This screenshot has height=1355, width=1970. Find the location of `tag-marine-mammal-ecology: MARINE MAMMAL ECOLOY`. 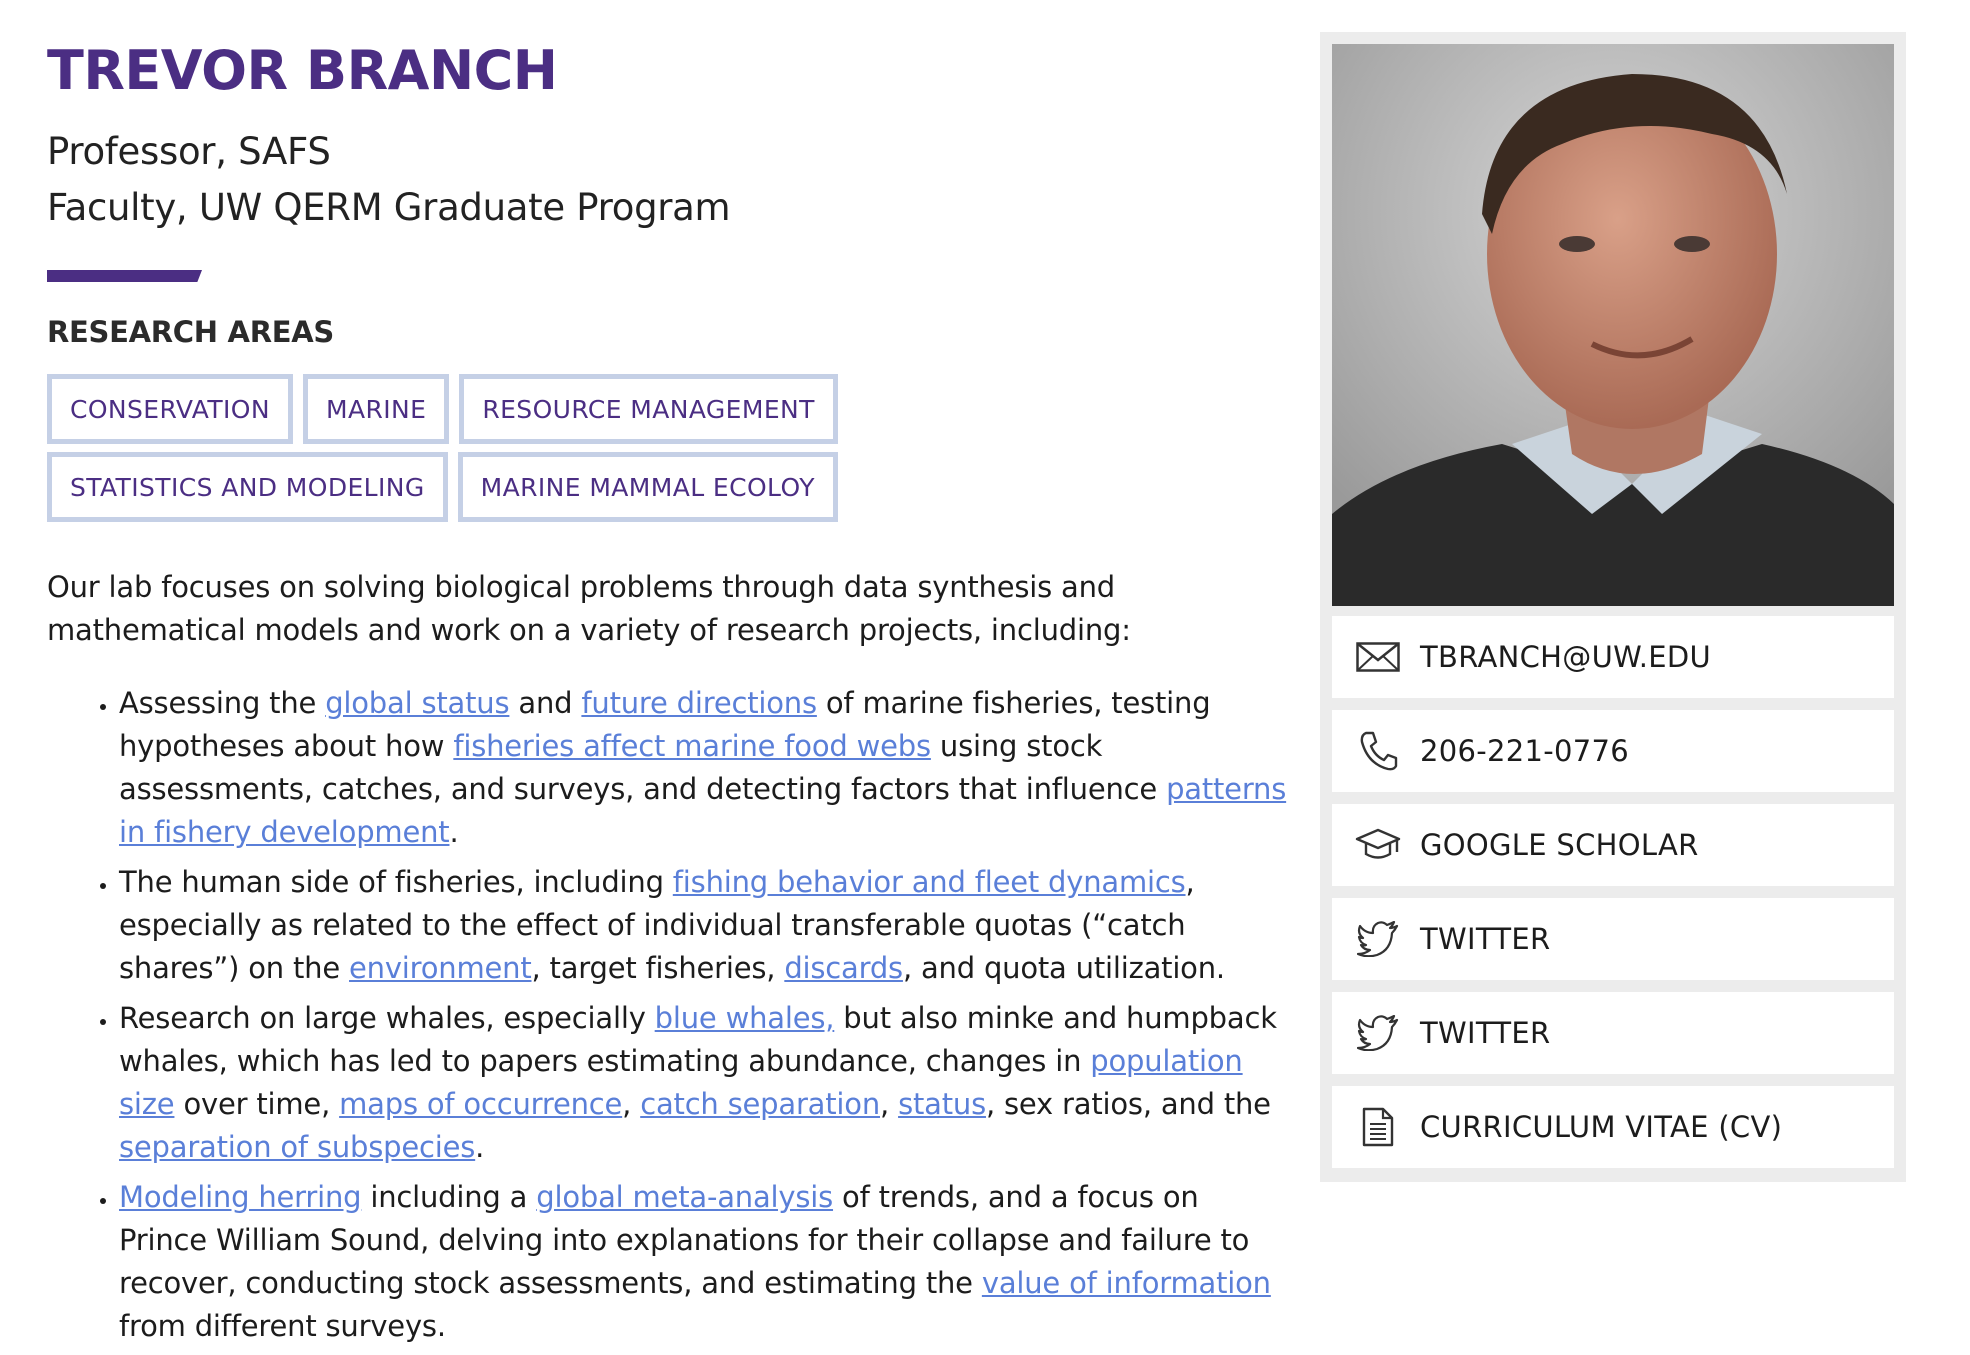

tag-marine-mammal-ecology: MARINE MAMMAL ECOLOY is located at coordinates (647, 487).